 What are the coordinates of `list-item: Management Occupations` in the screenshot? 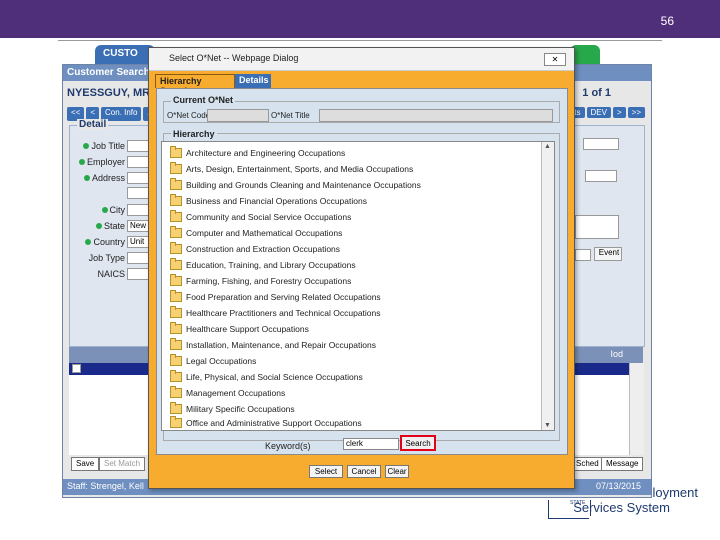 It's located at (227, 393).